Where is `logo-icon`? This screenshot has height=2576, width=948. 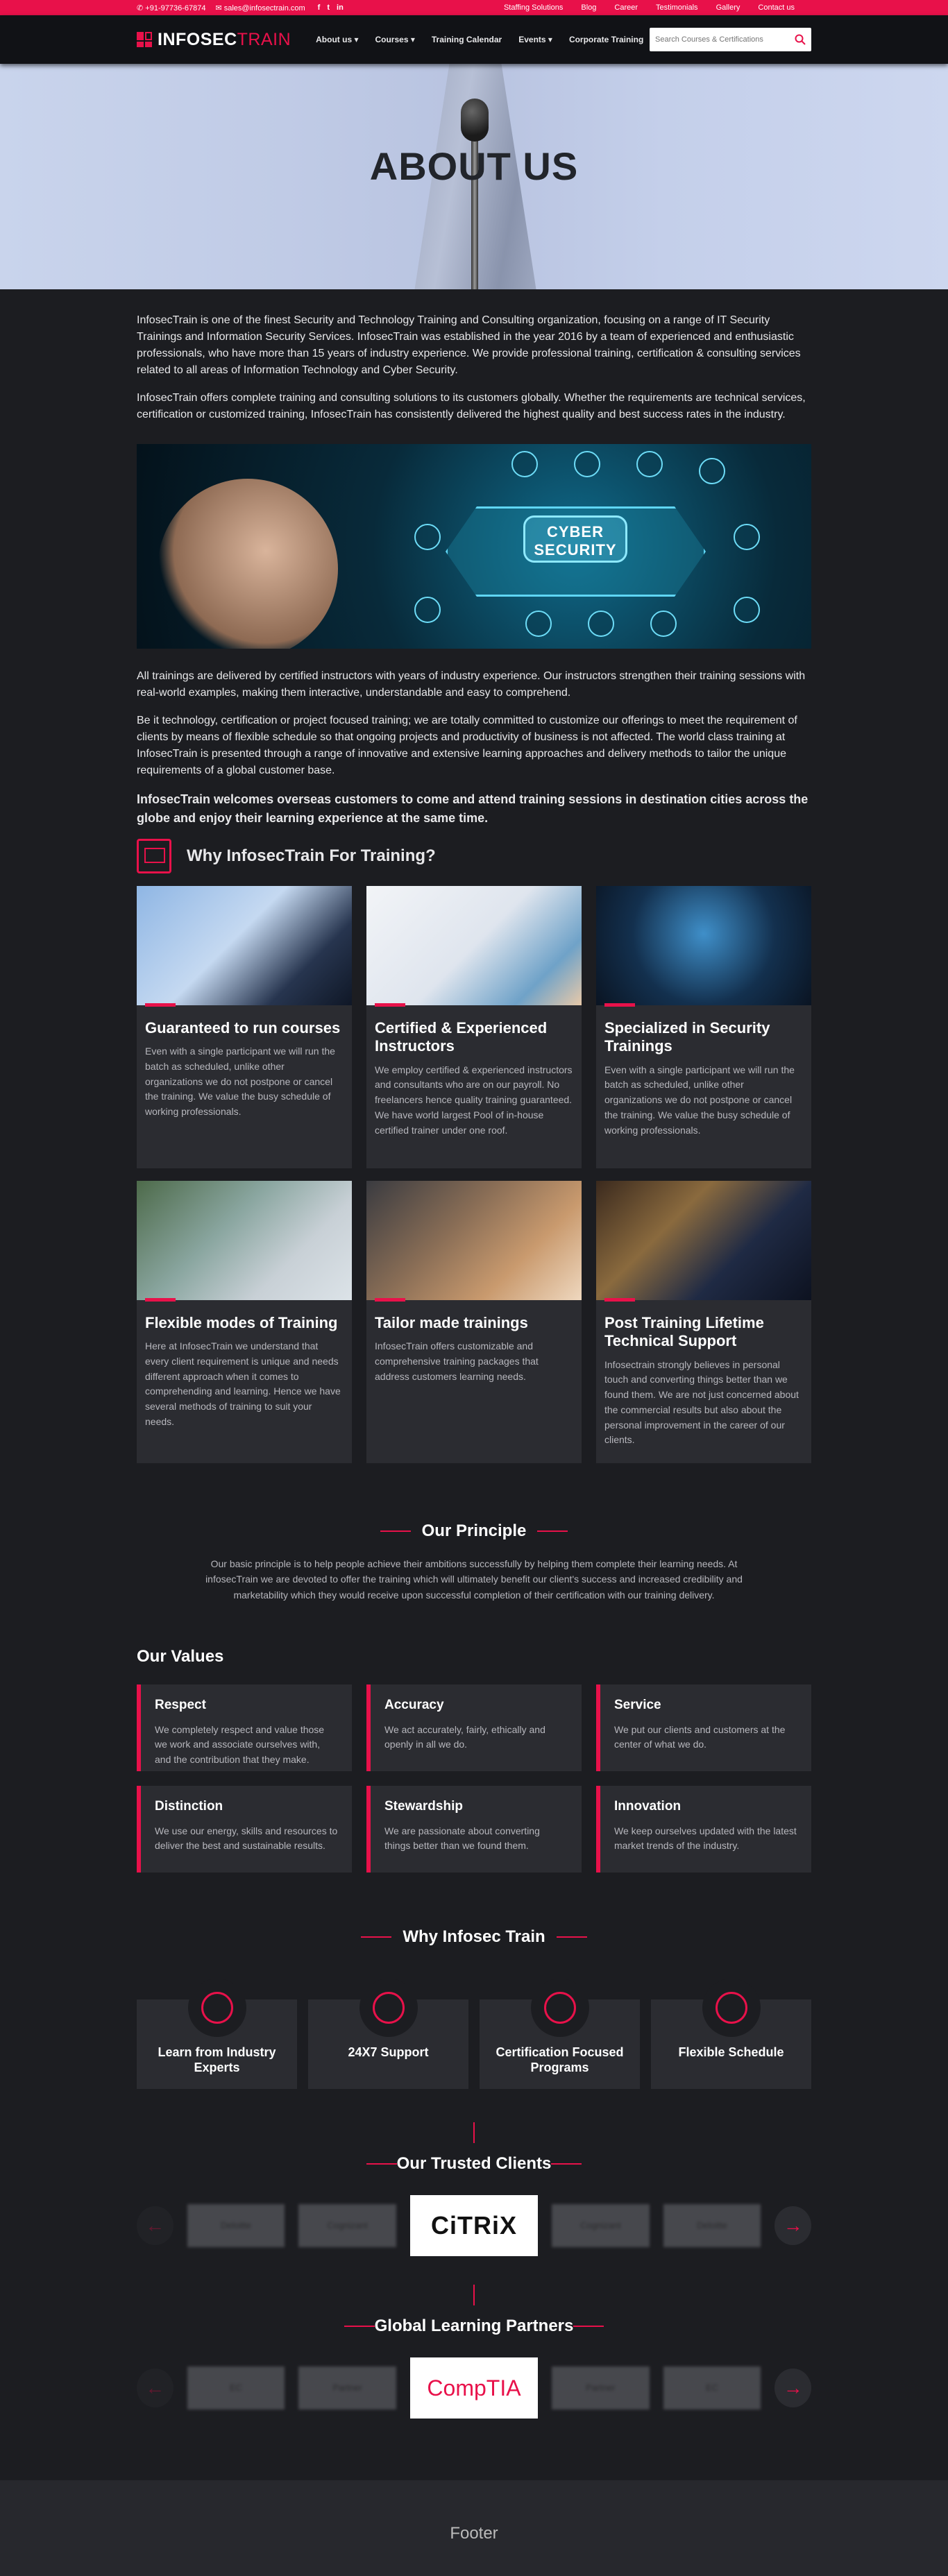 logo-icon is located at coordinates (144, 39).